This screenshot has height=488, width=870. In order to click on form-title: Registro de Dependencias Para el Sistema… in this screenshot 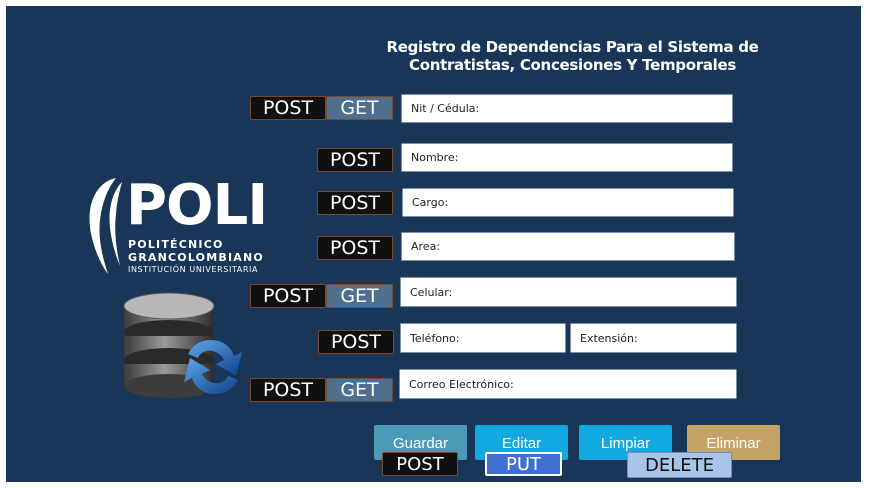, I will do `click(572, 56)`.